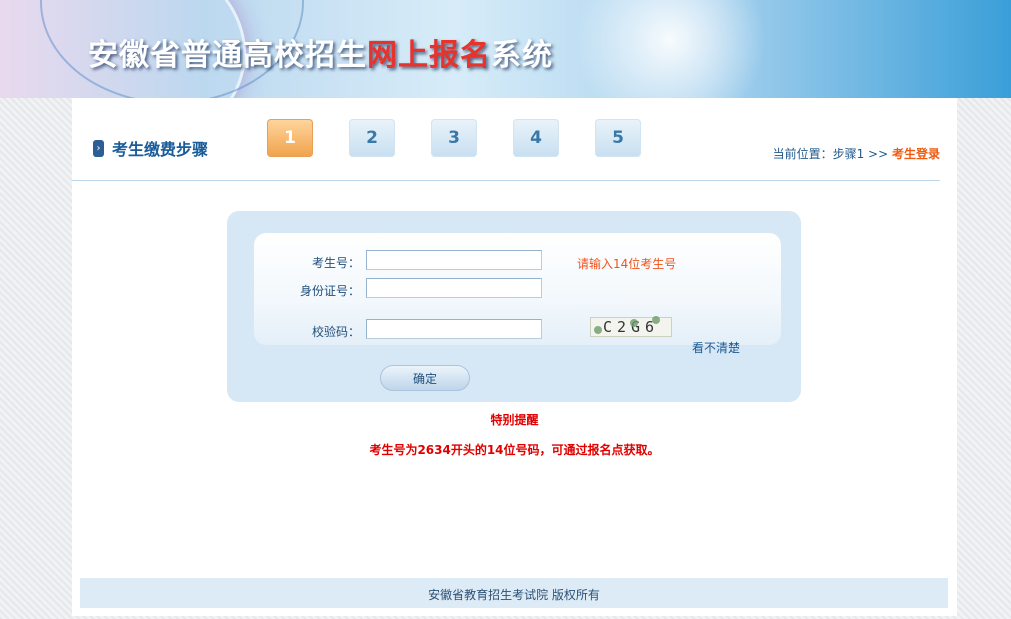 Image resolution: width=1011 pixels, height=619 pixels. What do you see at coordinates (227, 55) in the screenshot?
I see `site-title-part1: 安徽省普通高校招生` at bounding box center [227, 55].